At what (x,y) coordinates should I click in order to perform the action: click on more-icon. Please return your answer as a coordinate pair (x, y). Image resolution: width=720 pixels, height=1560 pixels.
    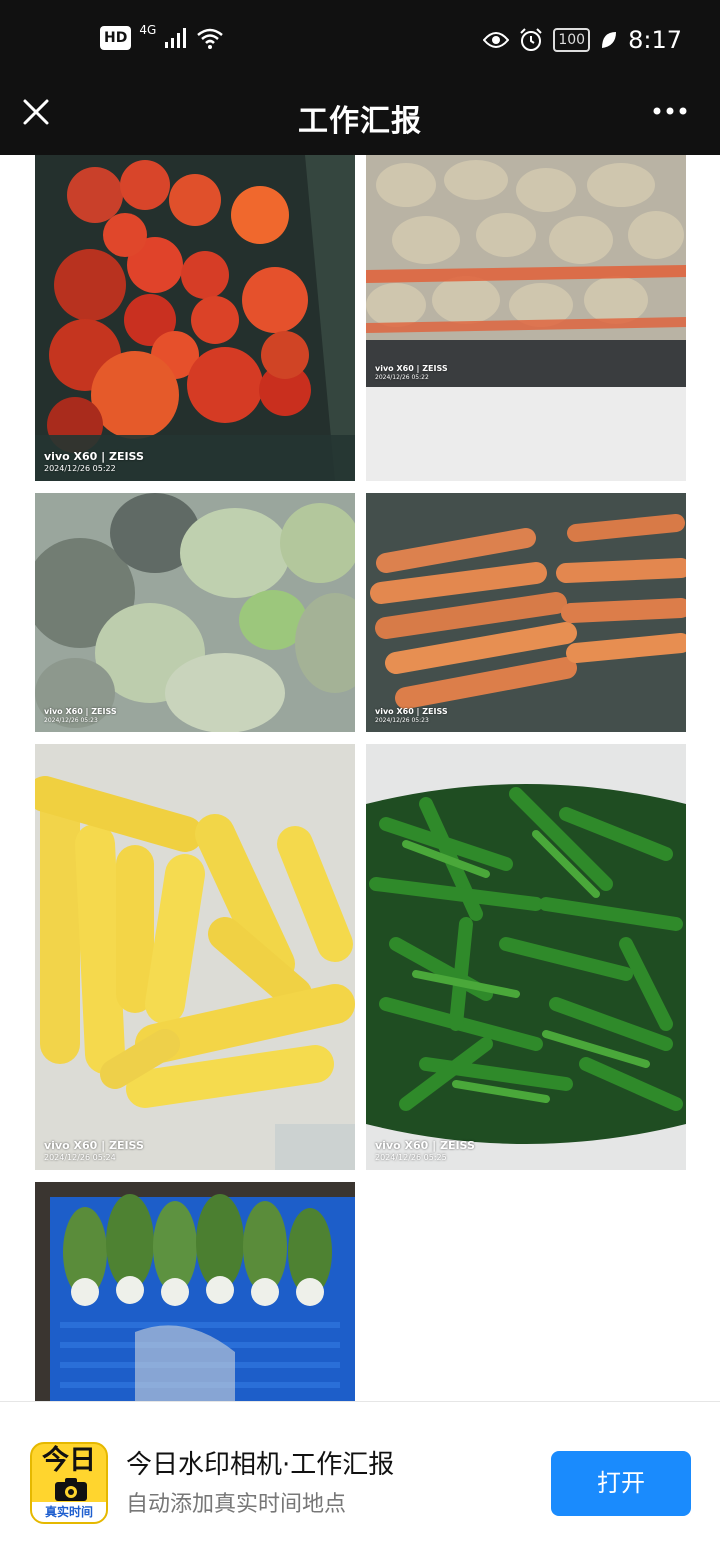
    Looking at the image, I should click on (670, 111).